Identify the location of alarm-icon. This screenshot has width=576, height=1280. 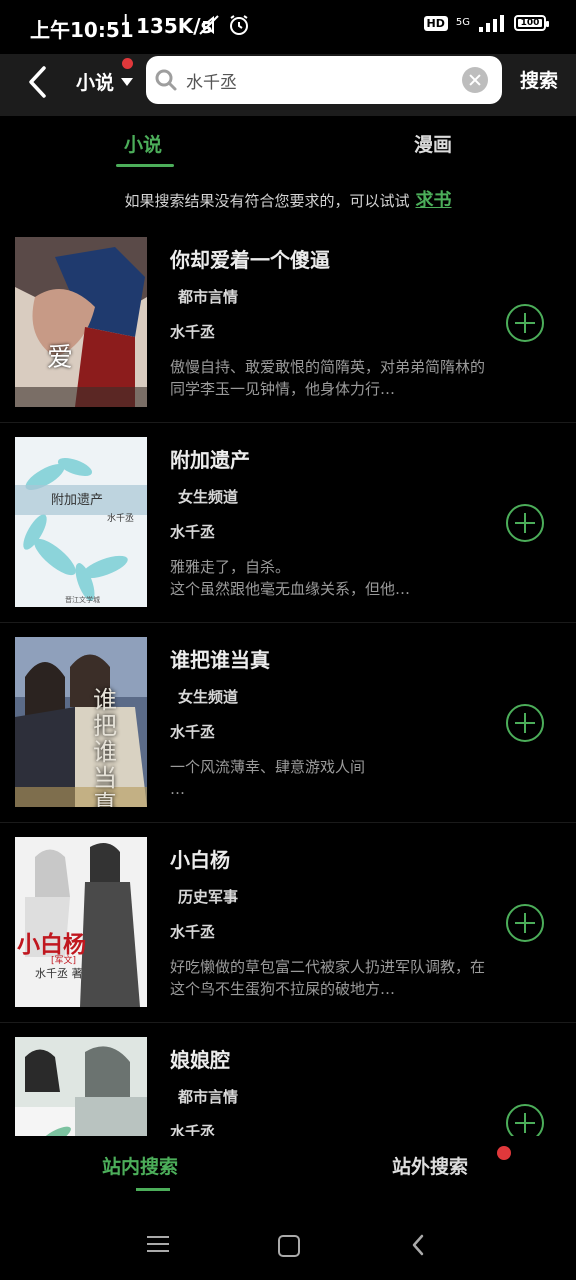
(239, 25).